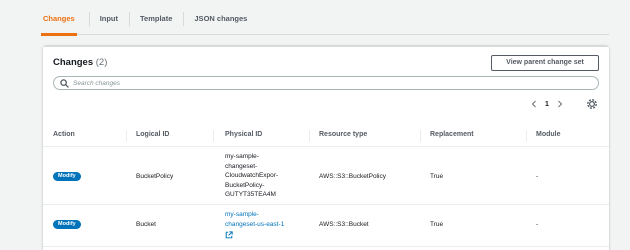 This screenshot has width=630, height=250. Describe the element at coordinates (59, 22) in the screenshot. I see `tab-changes: Changes` at that location.